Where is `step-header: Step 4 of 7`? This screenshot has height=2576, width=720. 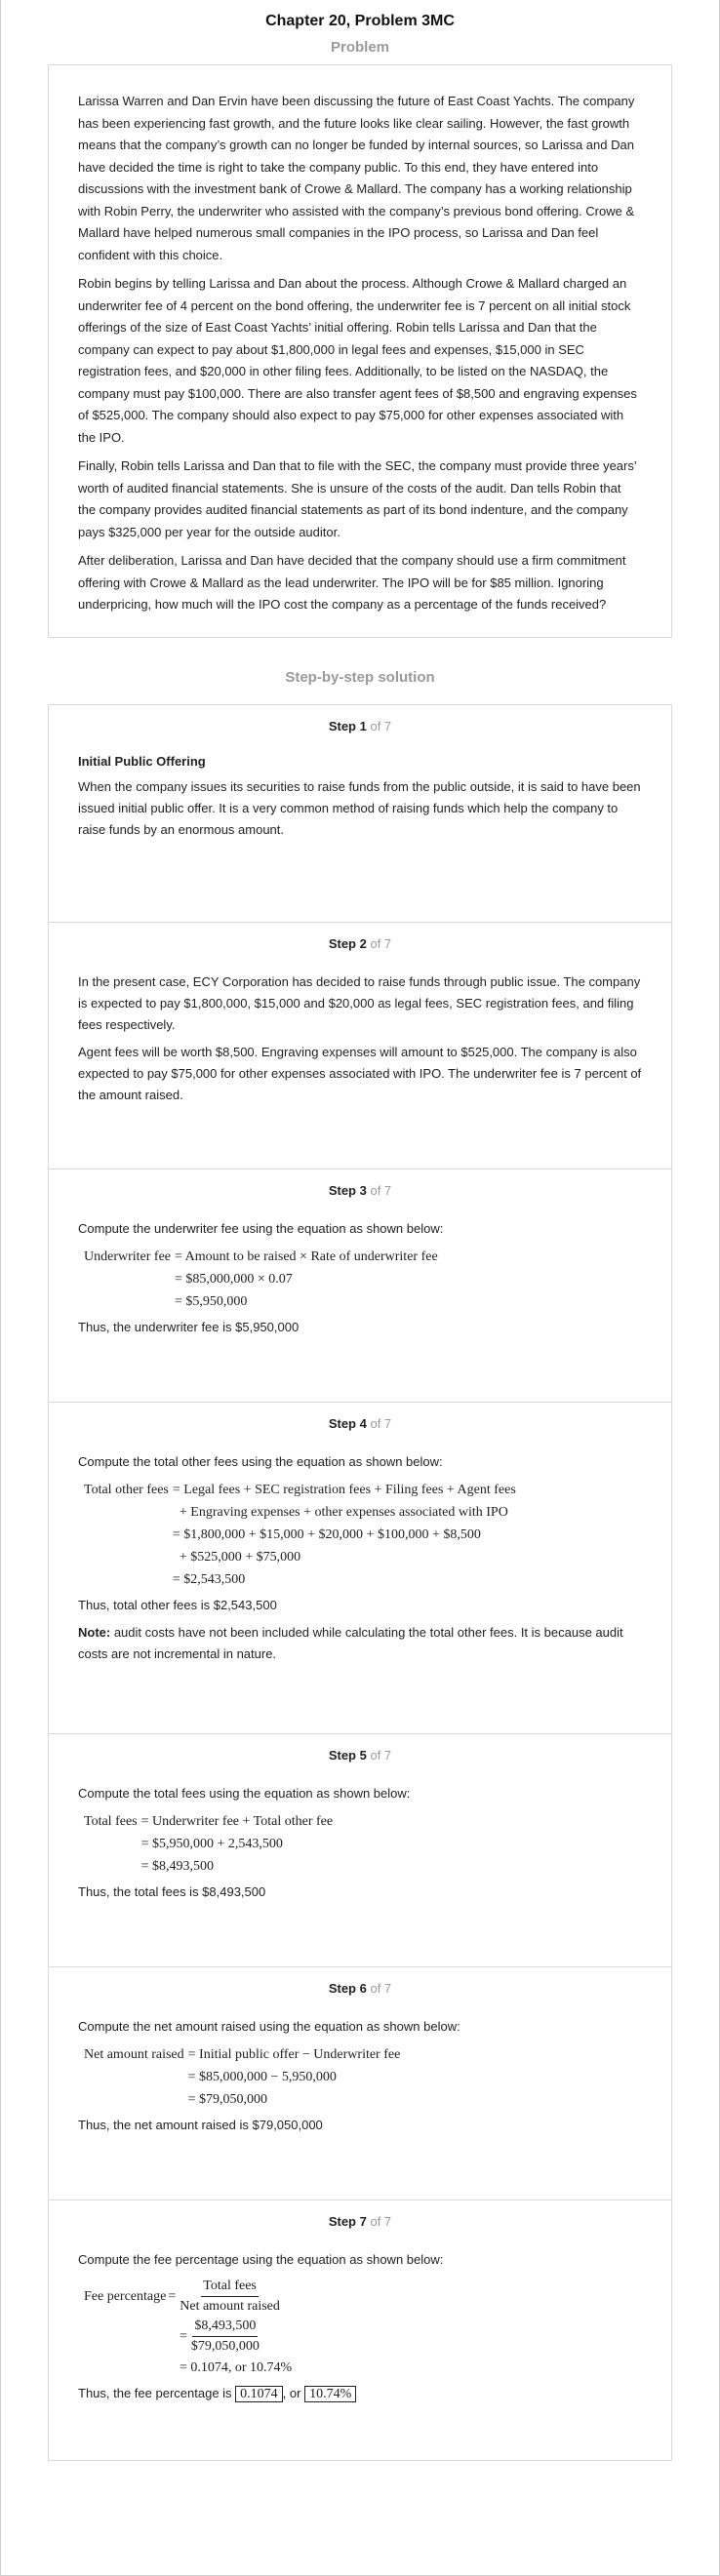
step-header: Step 4 of 7 is located at coordinates (360, 1420).